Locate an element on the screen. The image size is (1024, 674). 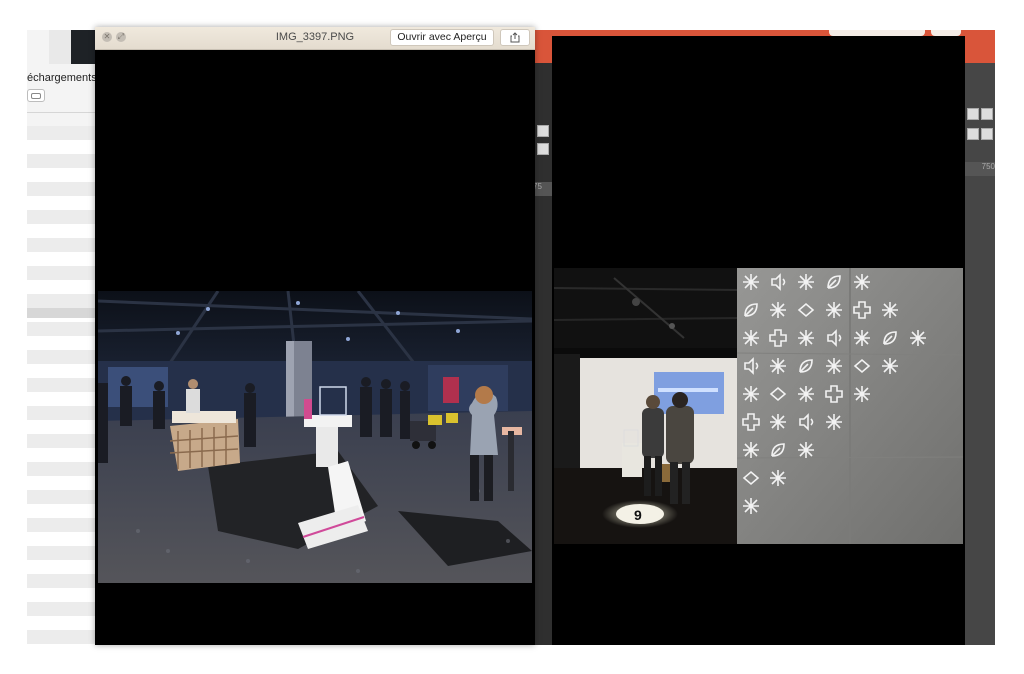
open-with-preview-button: Ouvrir avec Aperçu is located at coordinates (442, 37).